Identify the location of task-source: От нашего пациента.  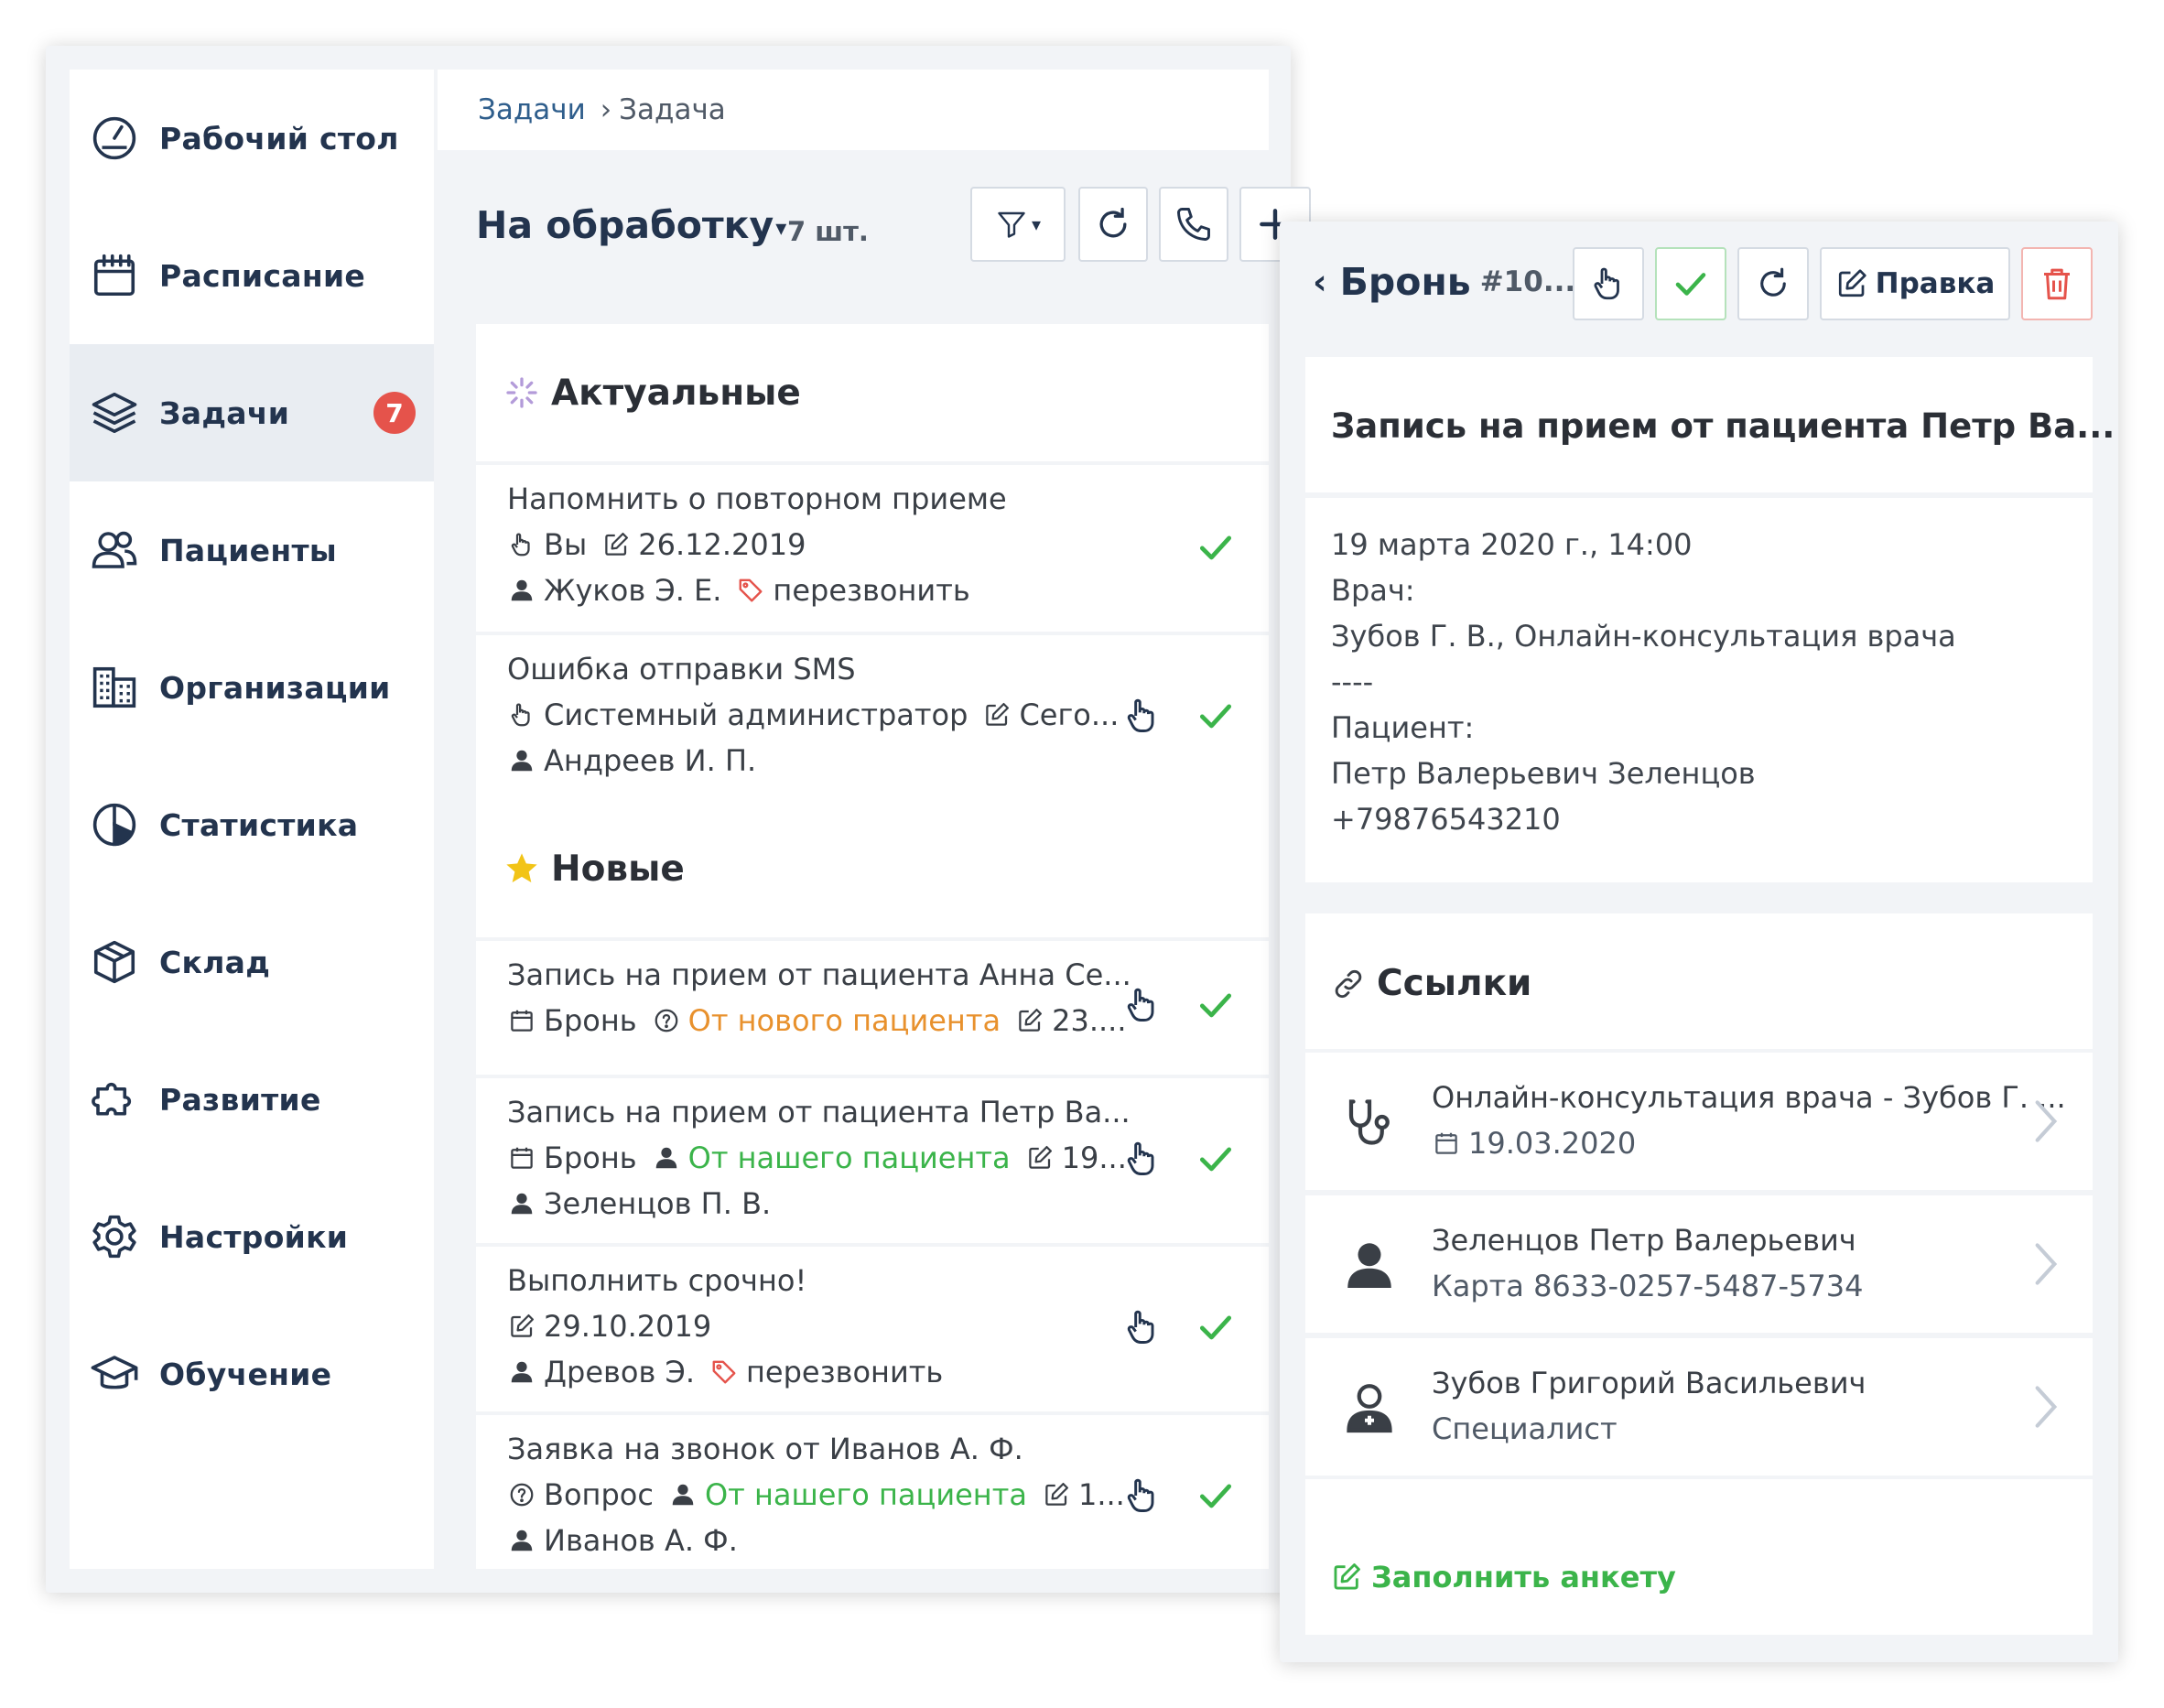
(866, 1494).